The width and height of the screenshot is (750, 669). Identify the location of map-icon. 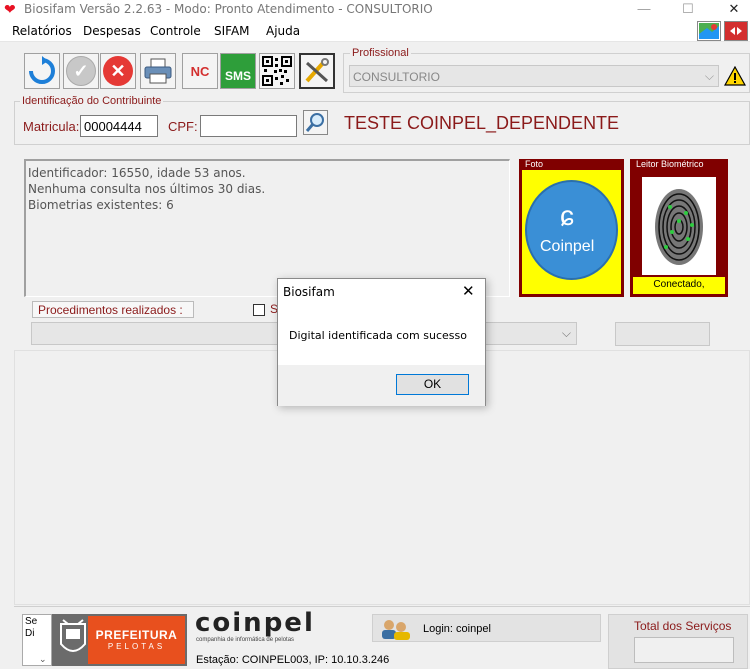
(709, 31).